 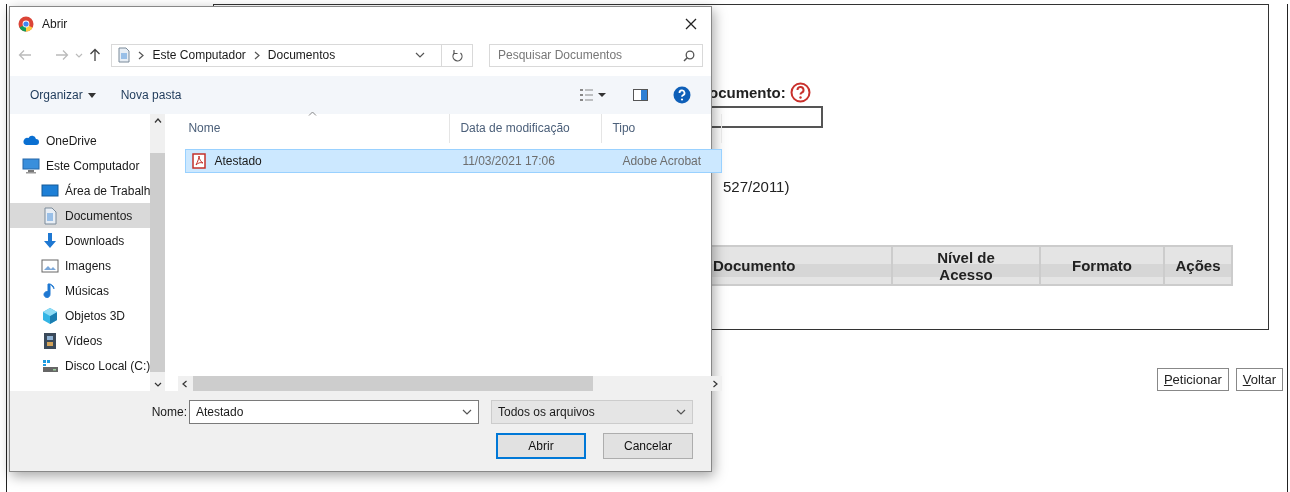 I want to click on dialog-button: Cancelar, so click(x=648, y=446).